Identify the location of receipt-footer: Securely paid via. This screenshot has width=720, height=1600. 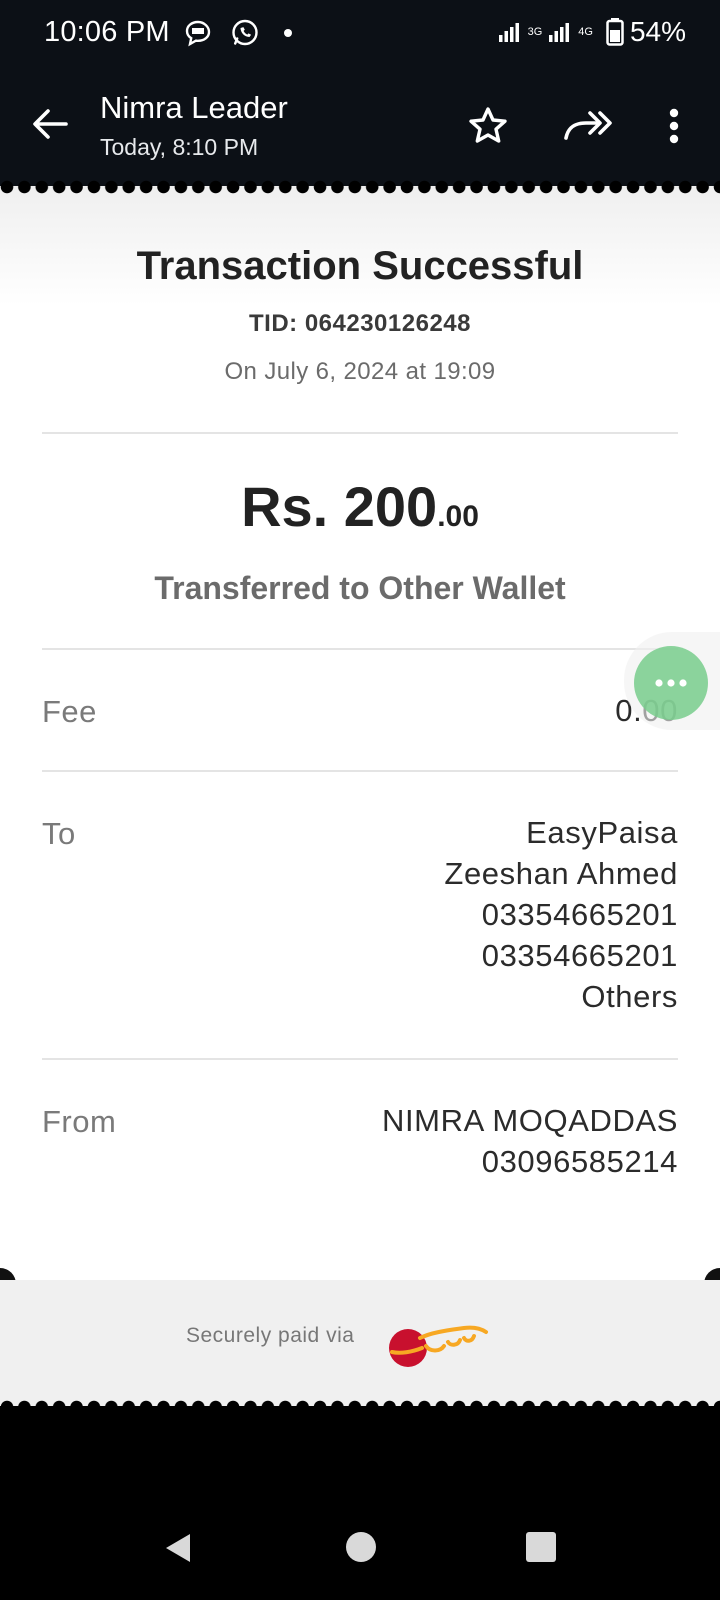
(360, 1343).